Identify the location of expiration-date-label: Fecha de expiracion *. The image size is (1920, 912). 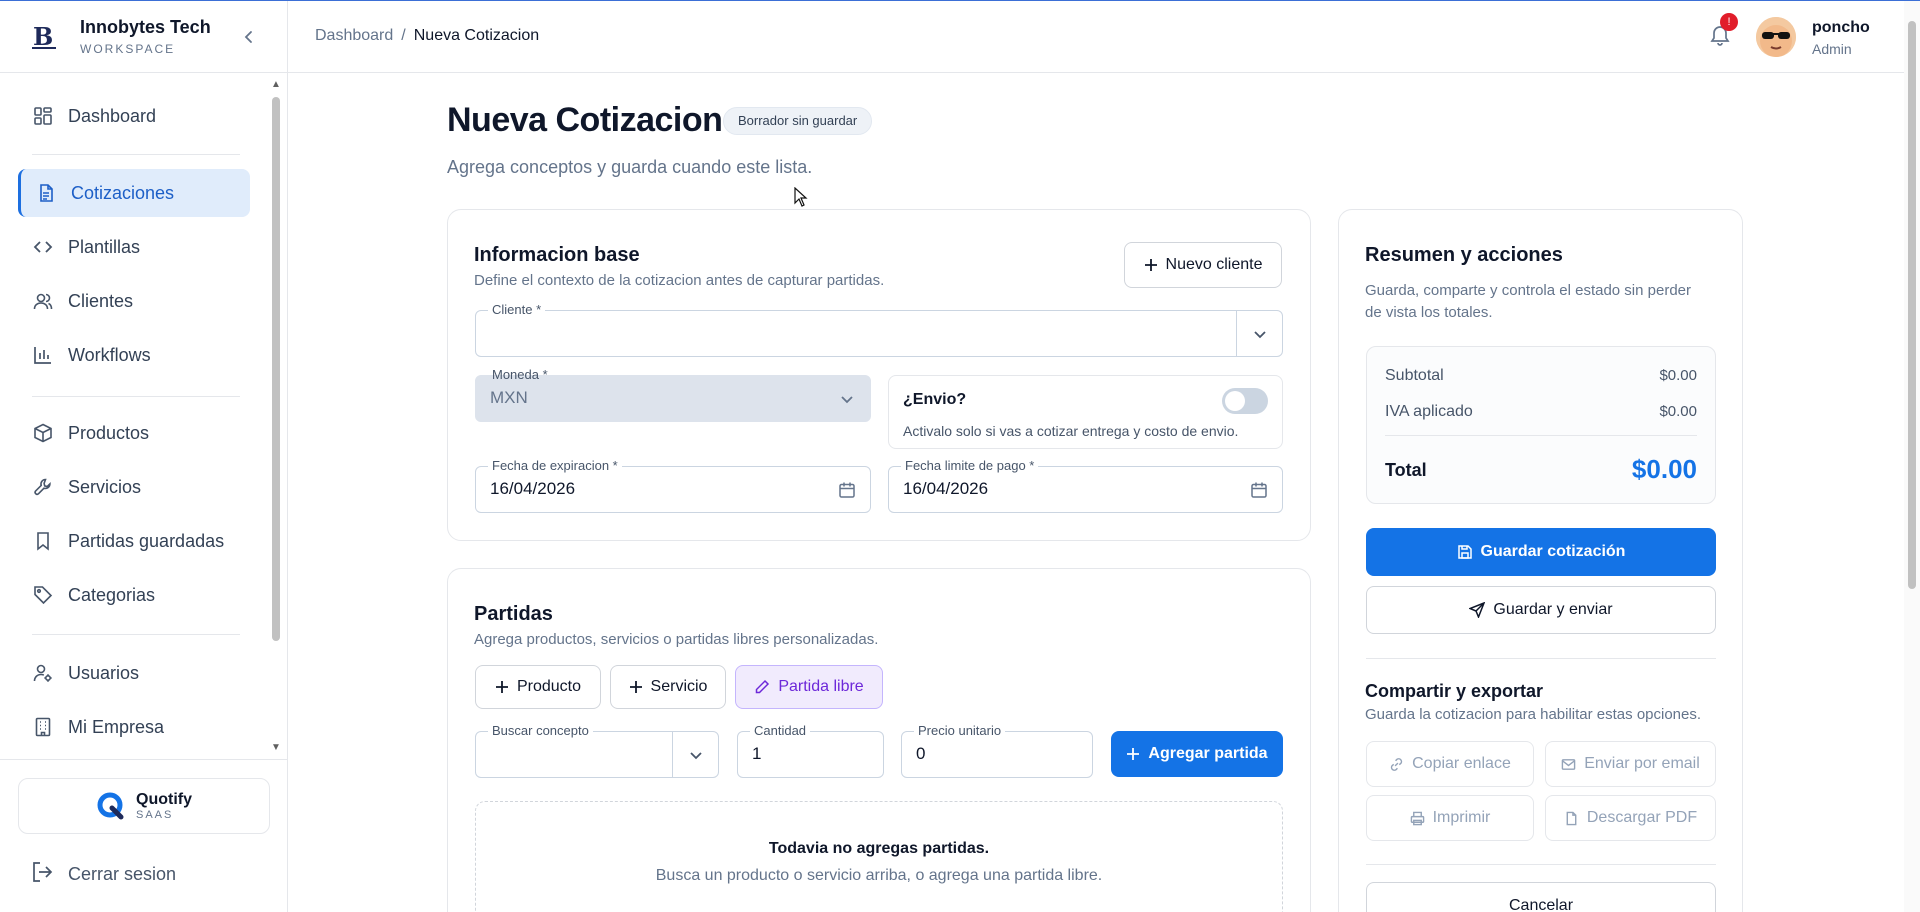
(555, 466).